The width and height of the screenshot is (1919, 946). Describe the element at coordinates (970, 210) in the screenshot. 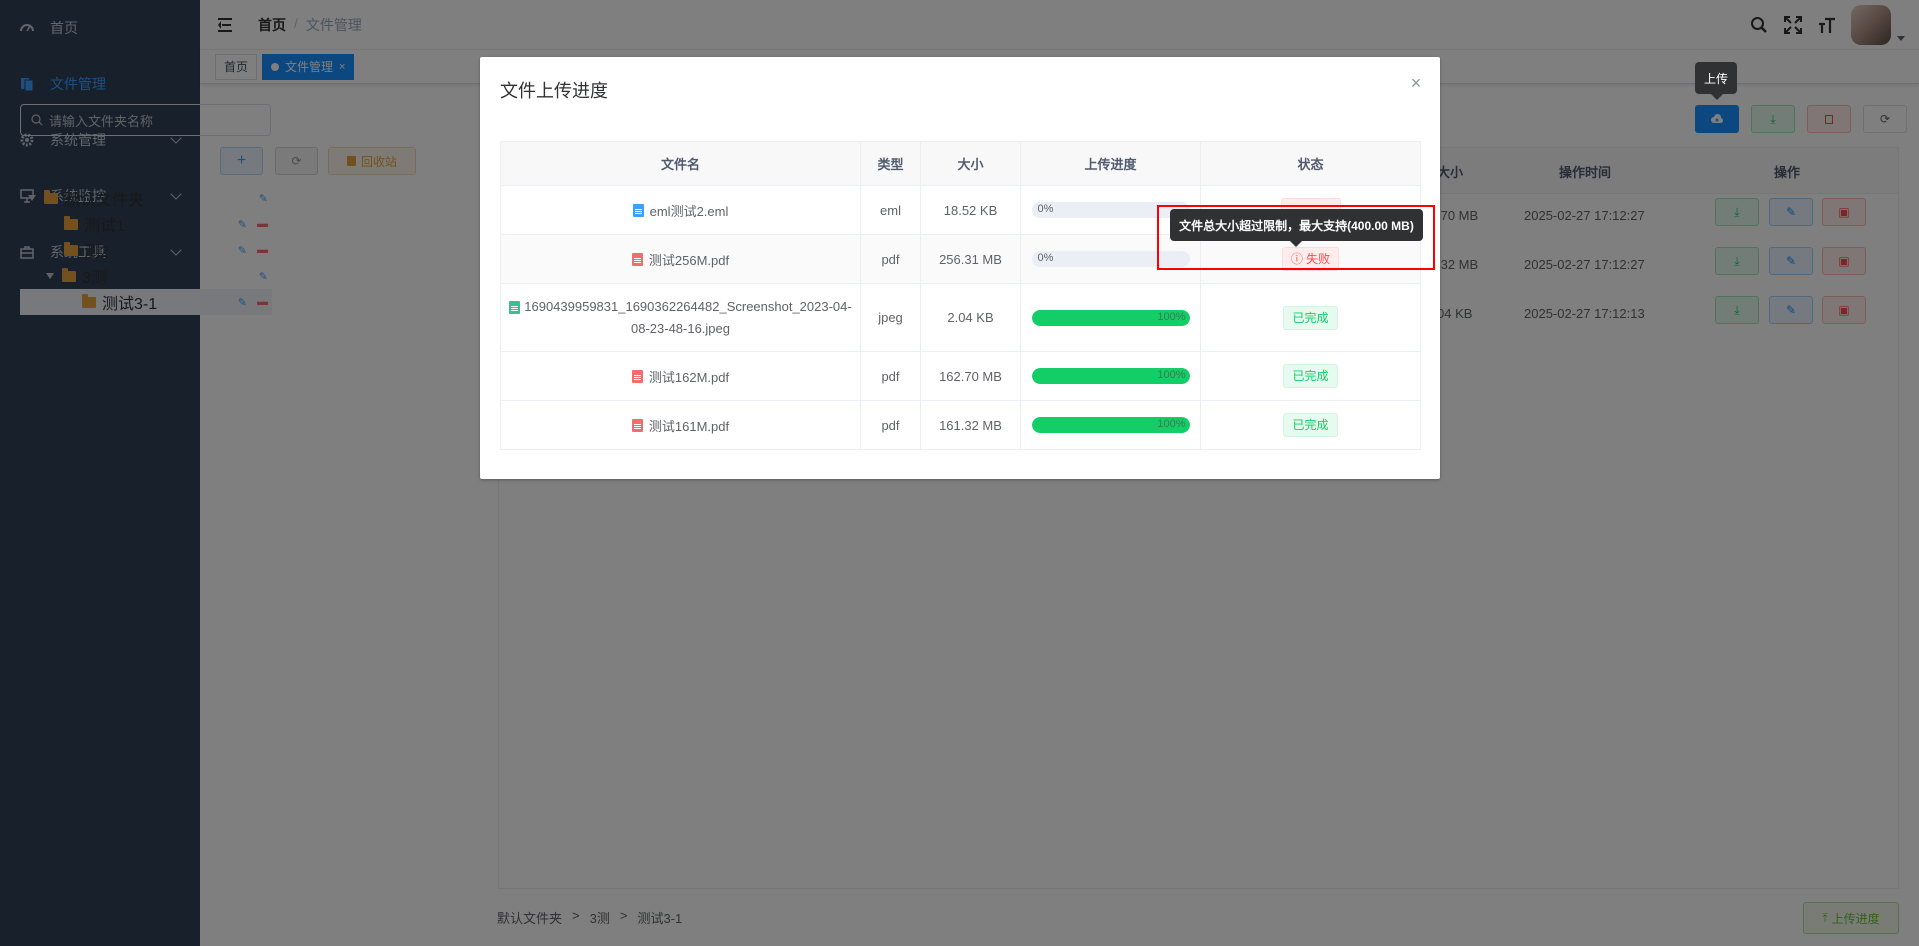

I see `size-cell: 18.52 KB` at that location.